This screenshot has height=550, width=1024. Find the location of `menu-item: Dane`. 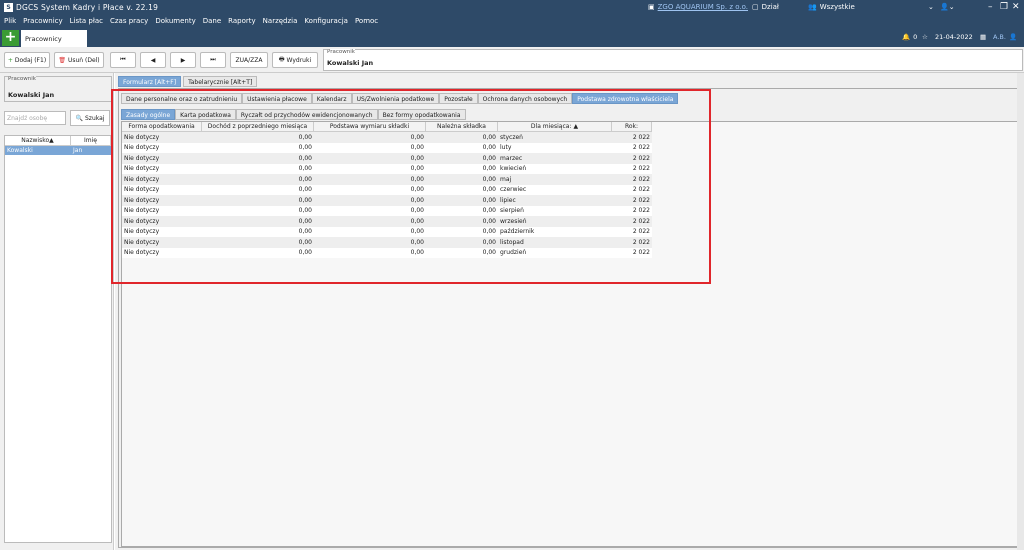

menu-item: Dane is located at coordinates (212, 21).